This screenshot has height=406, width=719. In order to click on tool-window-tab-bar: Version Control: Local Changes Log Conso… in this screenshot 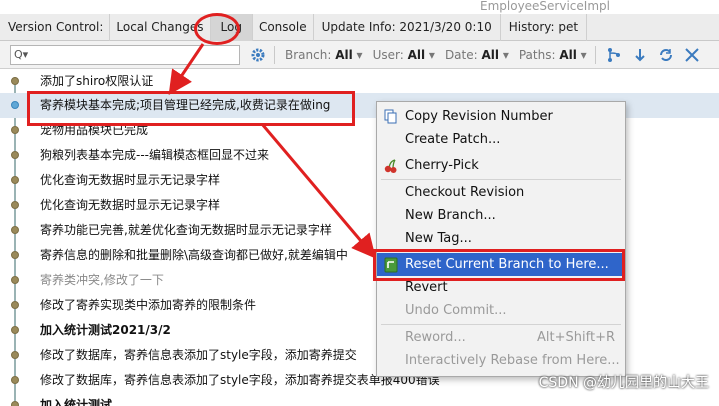, I will do `click(359, 27)`.